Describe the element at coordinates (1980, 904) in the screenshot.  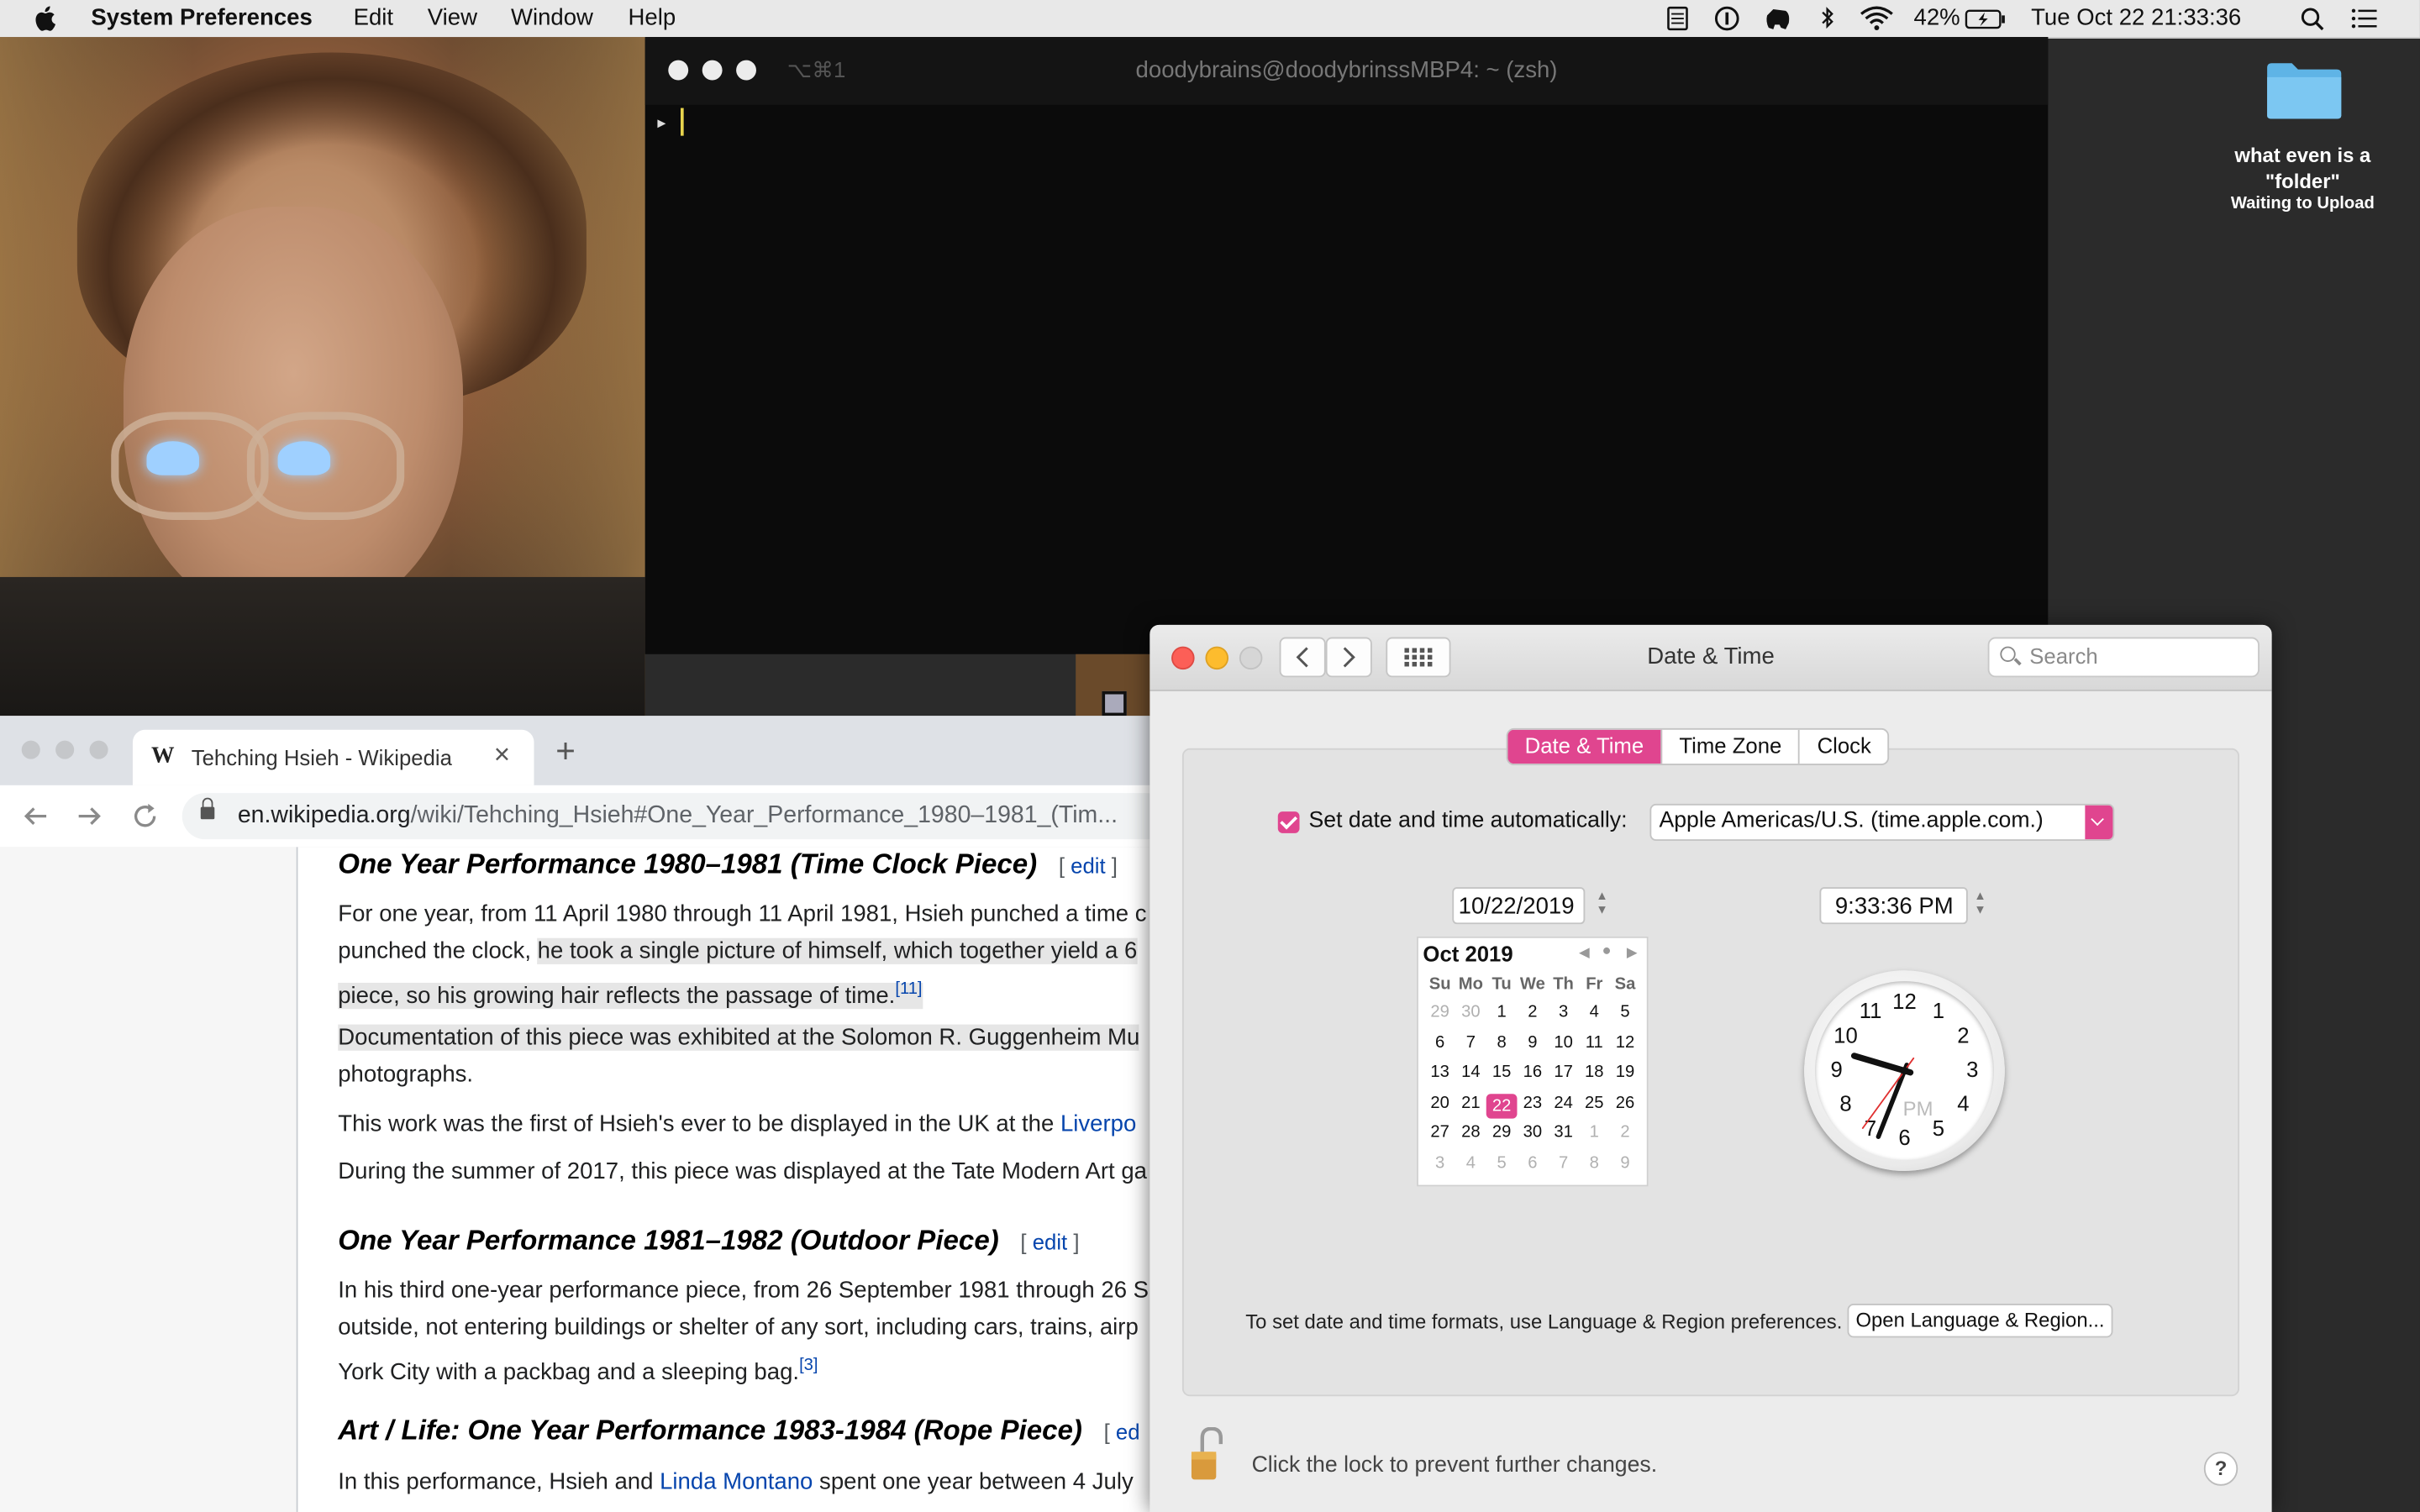
I see `time-stepper-icon: ▲ ▼` at that location.